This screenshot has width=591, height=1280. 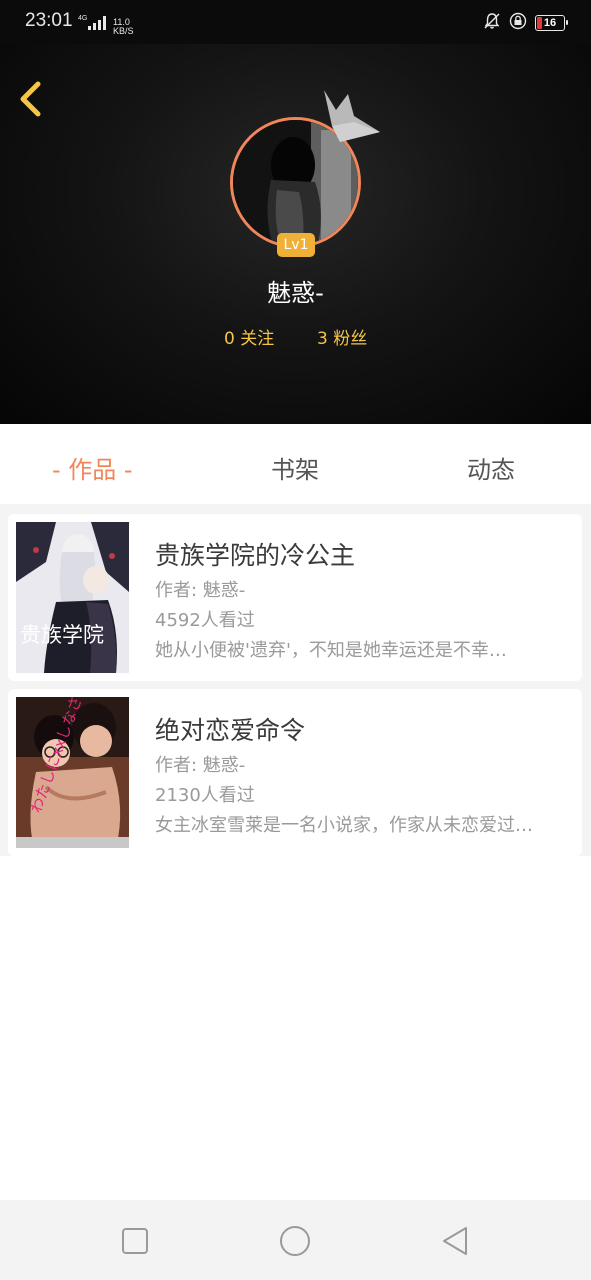 What do you see at coordinates (205, 620) in the screenshot?
I see `book-views: 4592人看过` at bounding box center [205, 620].